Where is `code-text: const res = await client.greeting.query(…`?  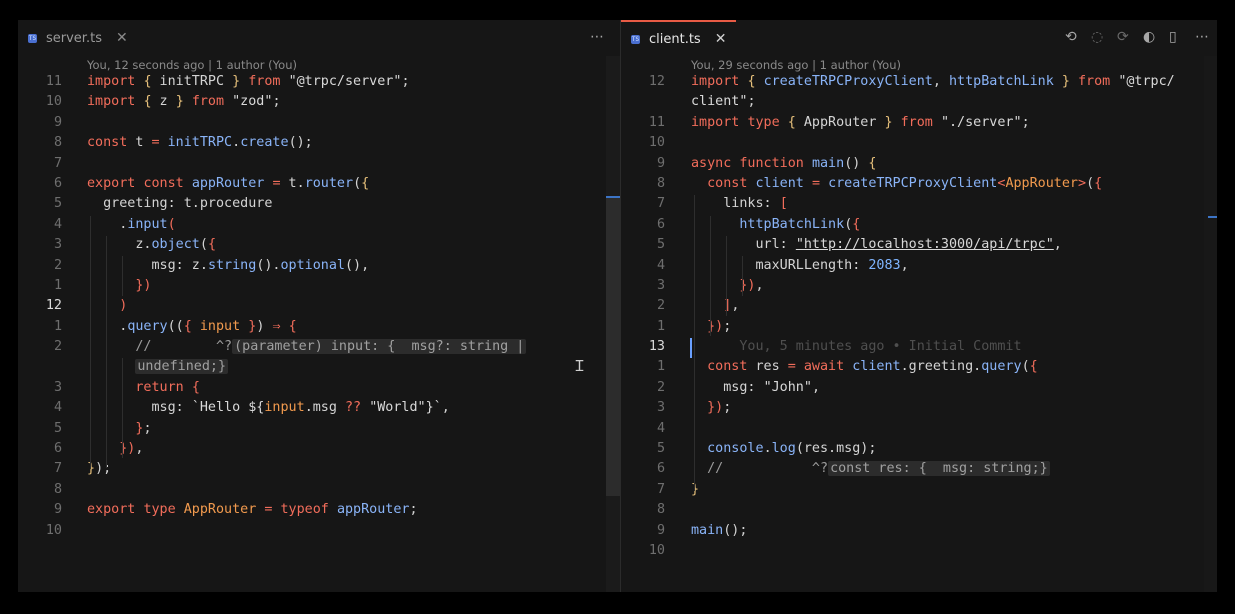 code-text: const res = await client.greeting.query(… is located at coordinates (872, 367).